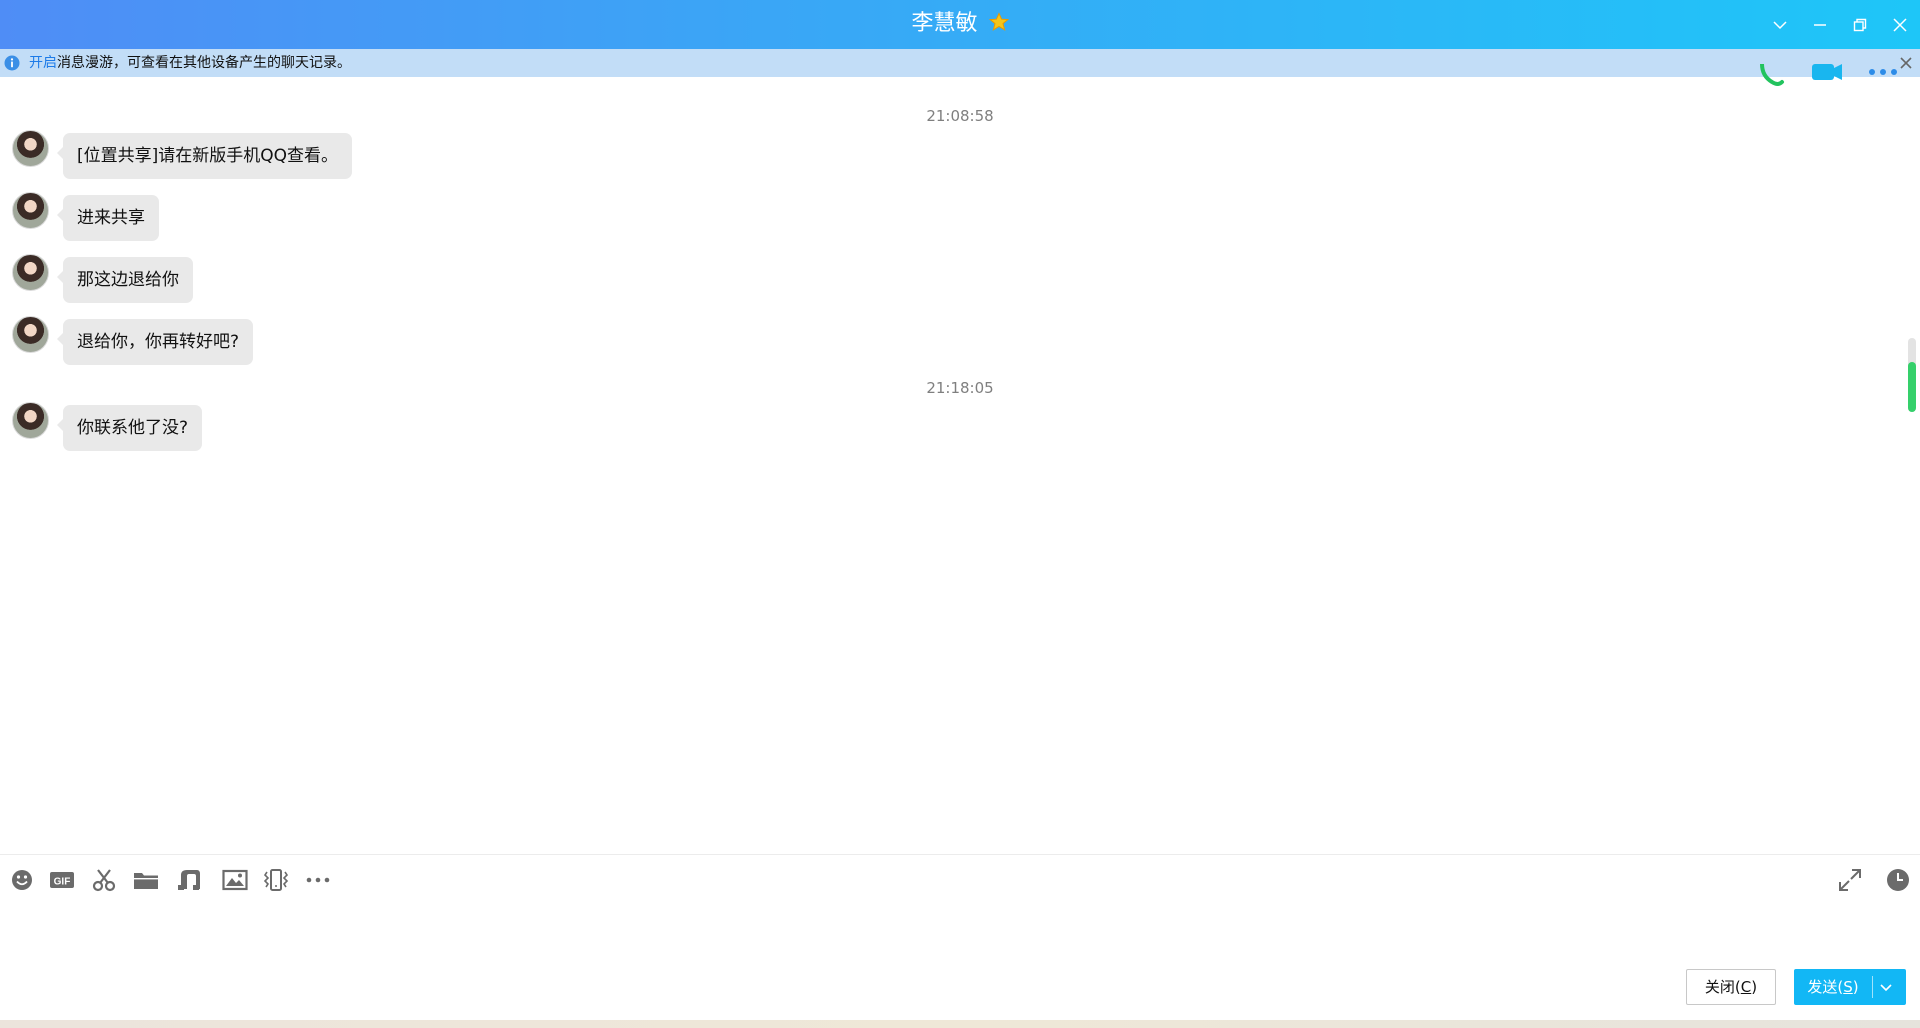 Image resolution: width=1920 pixels, height=1028 pixels. Describe the element at coordinates (960, 63) in the screenshot. I see `roaming-notice: 开启消息漫游，可查看在其他设备产生的聊天记录。` at that location.